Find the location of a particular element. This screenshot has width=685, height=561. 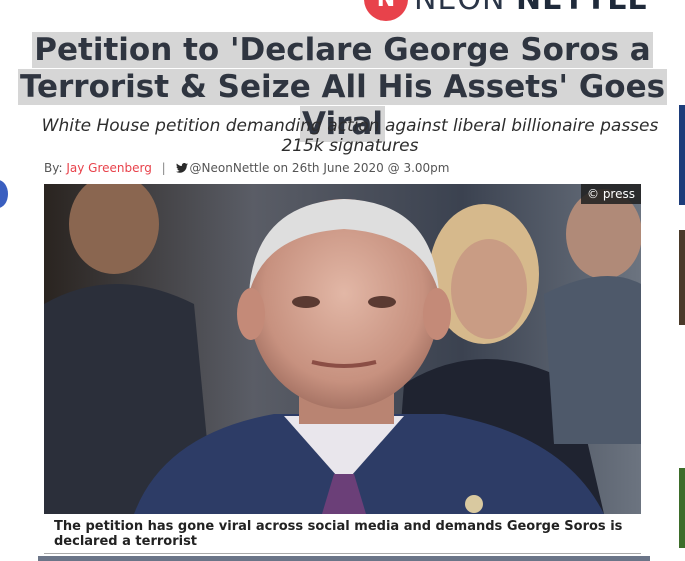

headline-line-1: Petition to 'Declare George Soros a is located at coordinates (342, 50).